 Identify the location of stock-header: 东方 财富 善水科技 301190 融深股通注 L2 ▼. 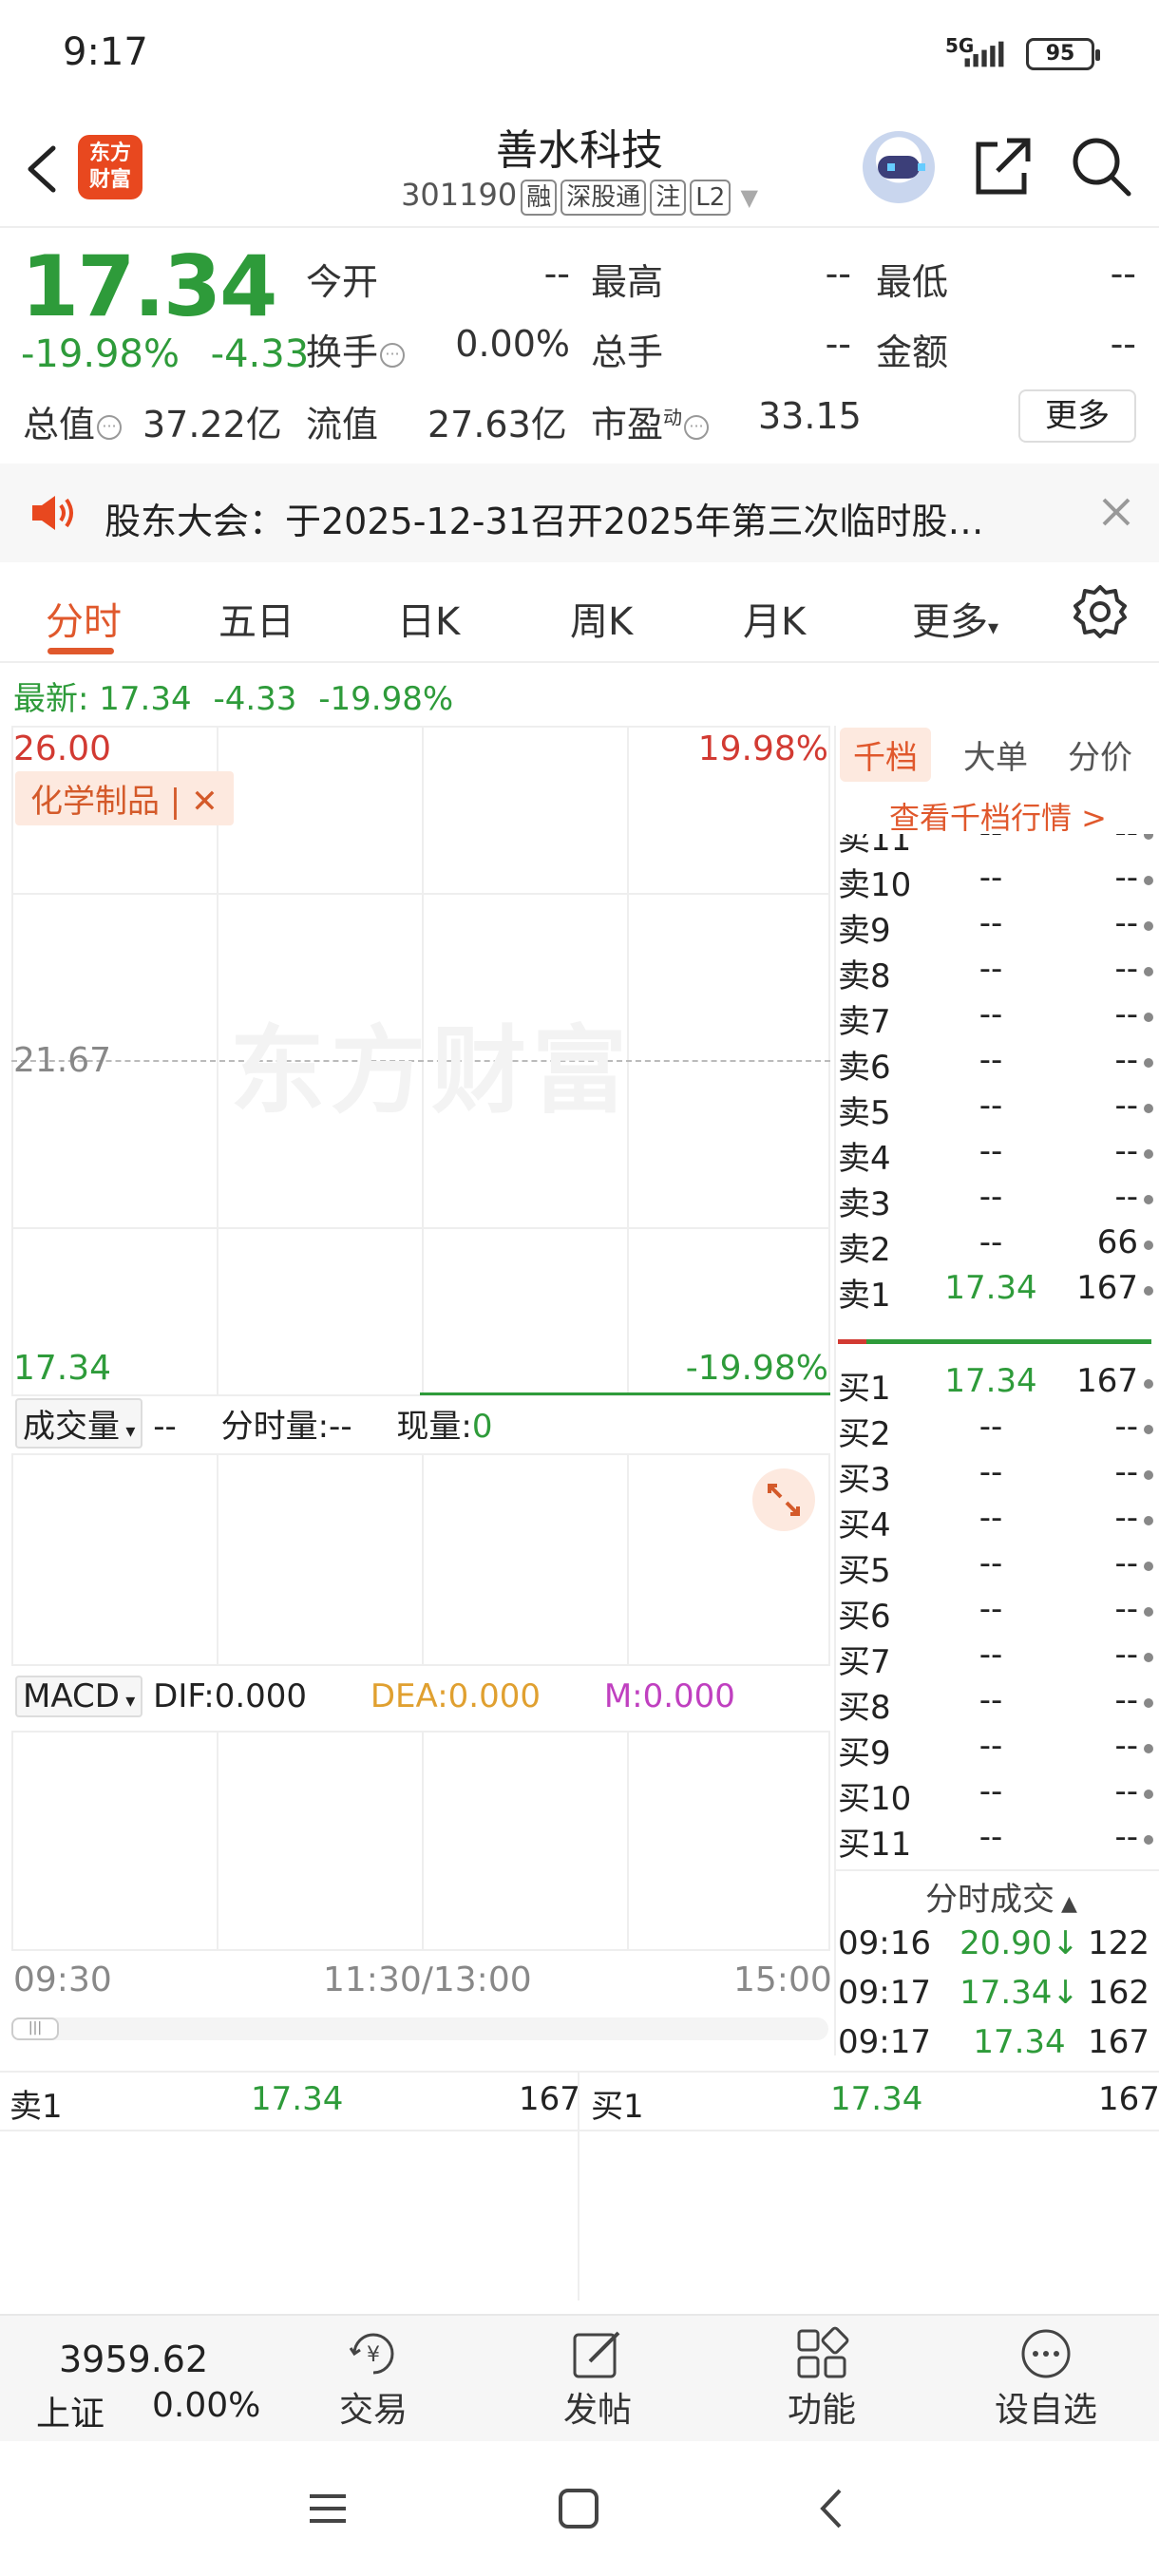
(579, 166).